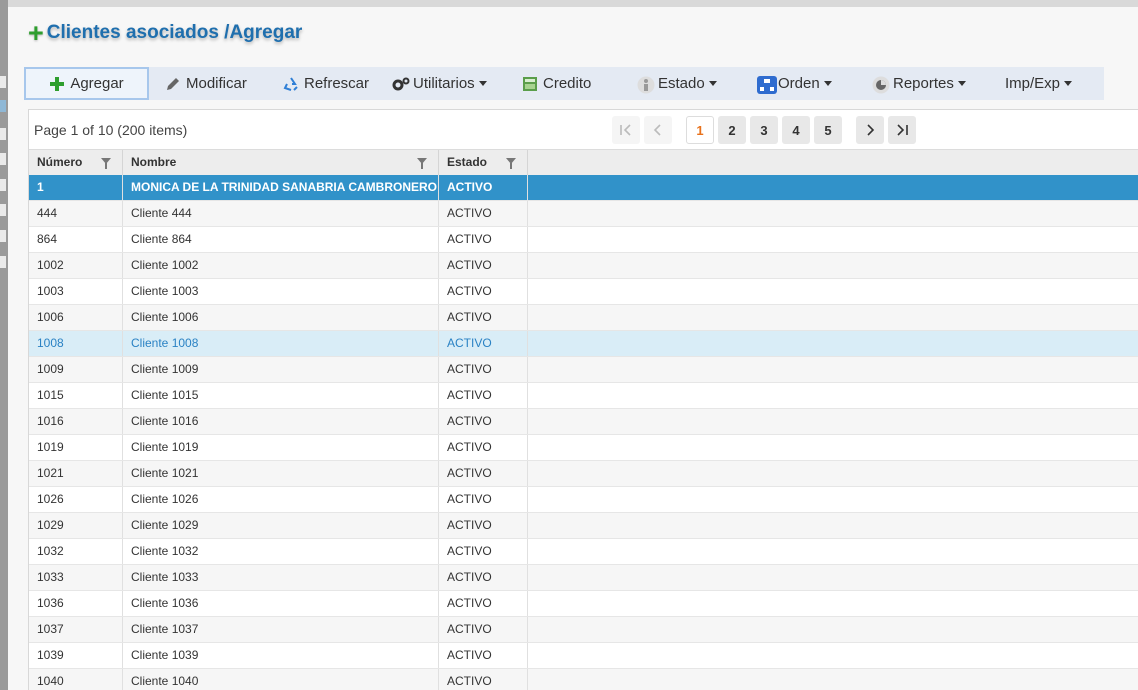  I want to click on cell-numero: 1039, so click(76, 655).